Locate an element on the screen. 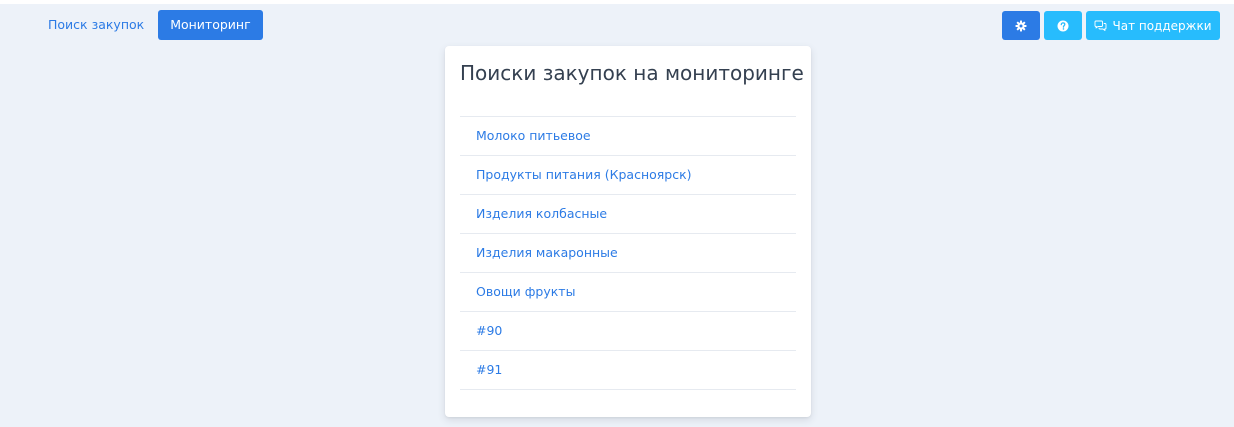 This screenshot has height=427, width=1234. question-circle-icon is located at coordinates (1063, 26).